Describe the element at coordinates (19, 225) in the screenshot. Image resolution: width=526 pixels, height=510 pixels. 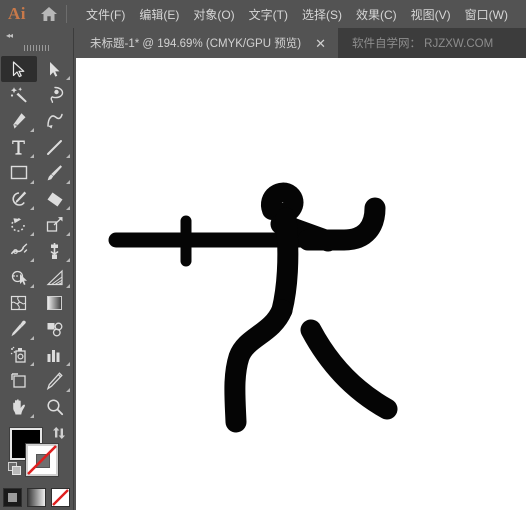
I see `rotate-tool` at that location.